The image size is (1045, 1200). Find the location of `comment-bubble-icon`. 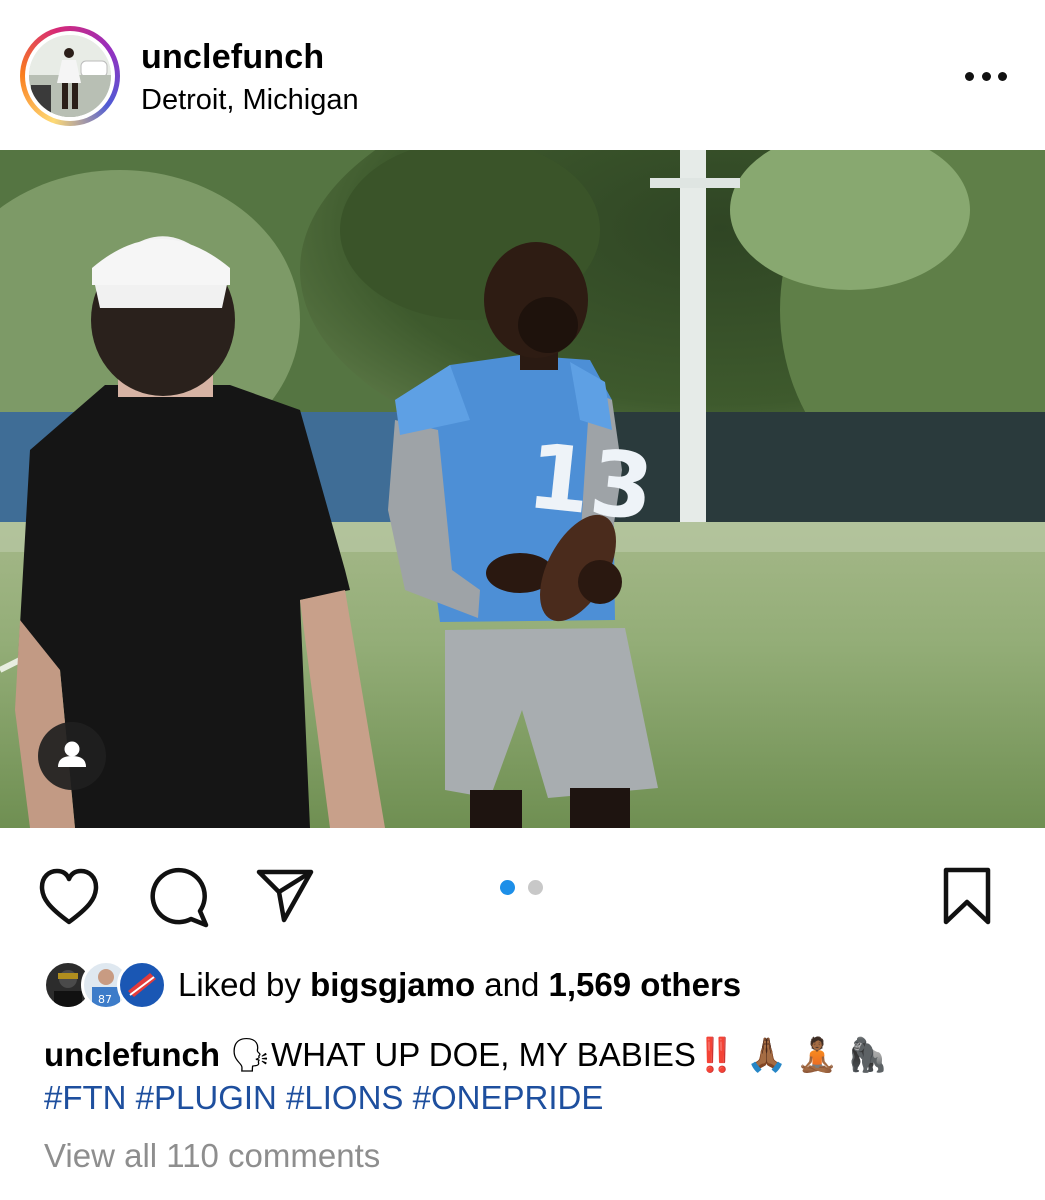

comment-bubble-icon is located at coordinates (179, 897).